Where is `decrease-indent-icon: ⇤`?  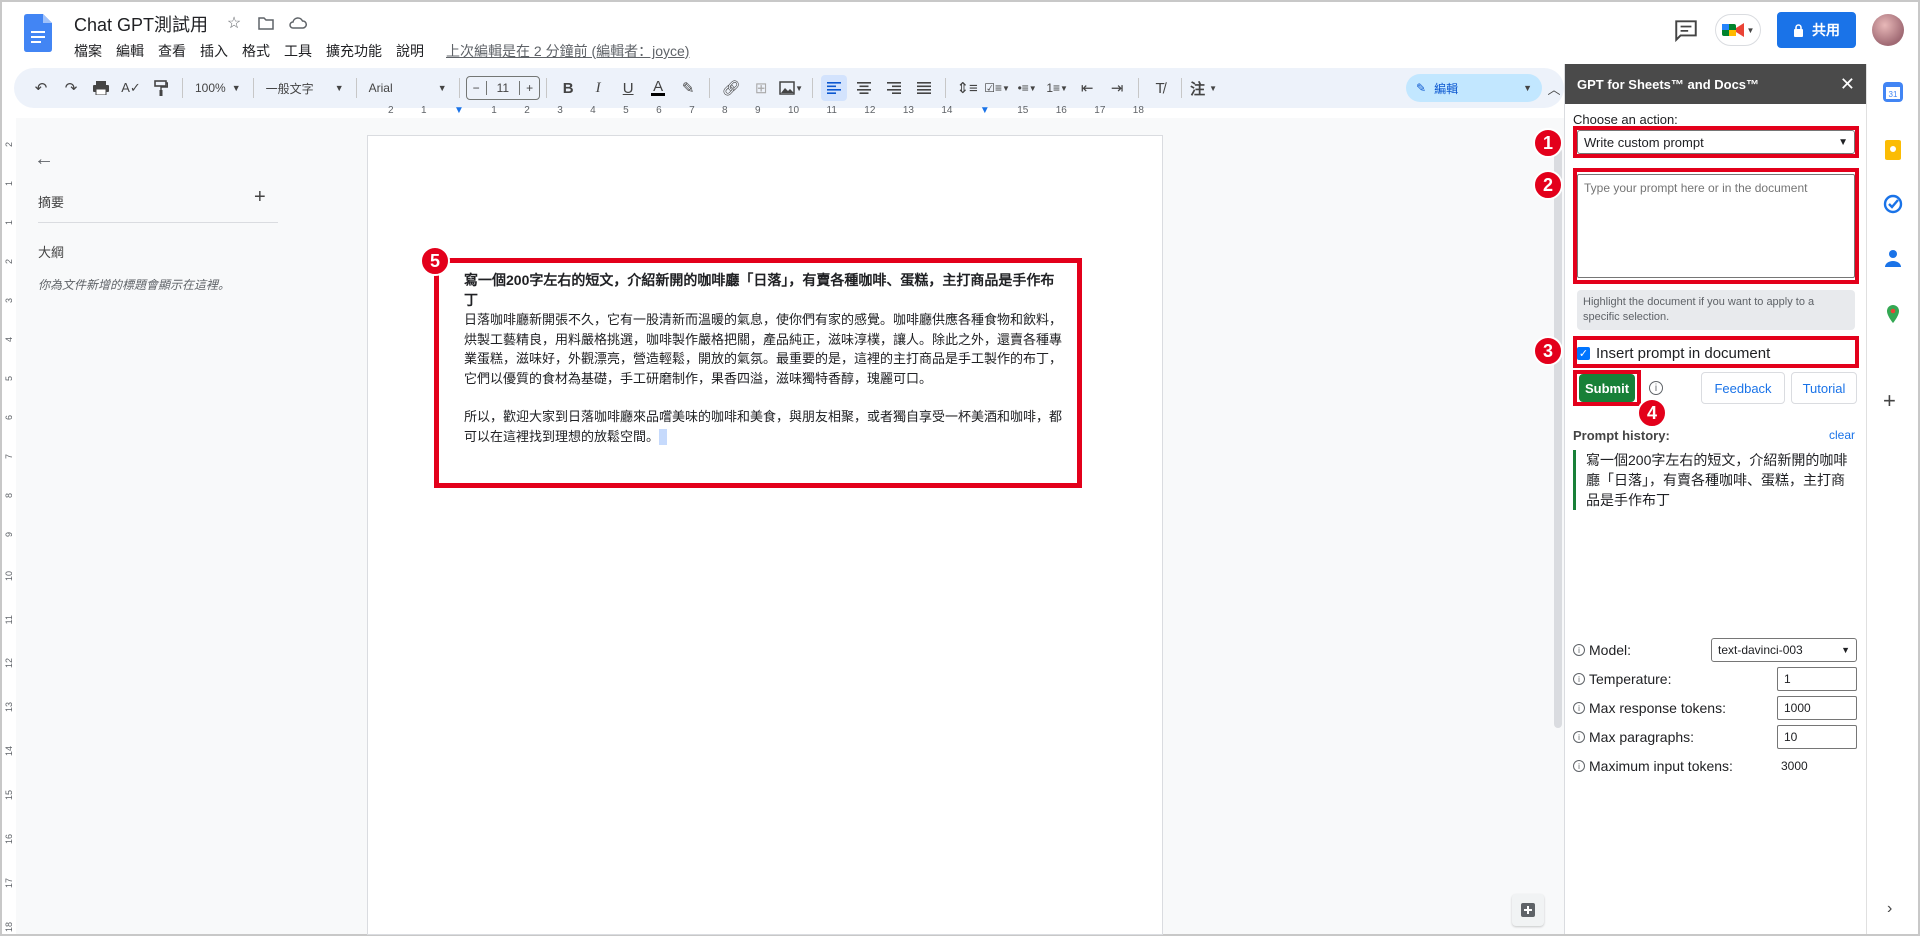 decrease-indent-icon: ⇤ is located at coordinates (1087, 88).